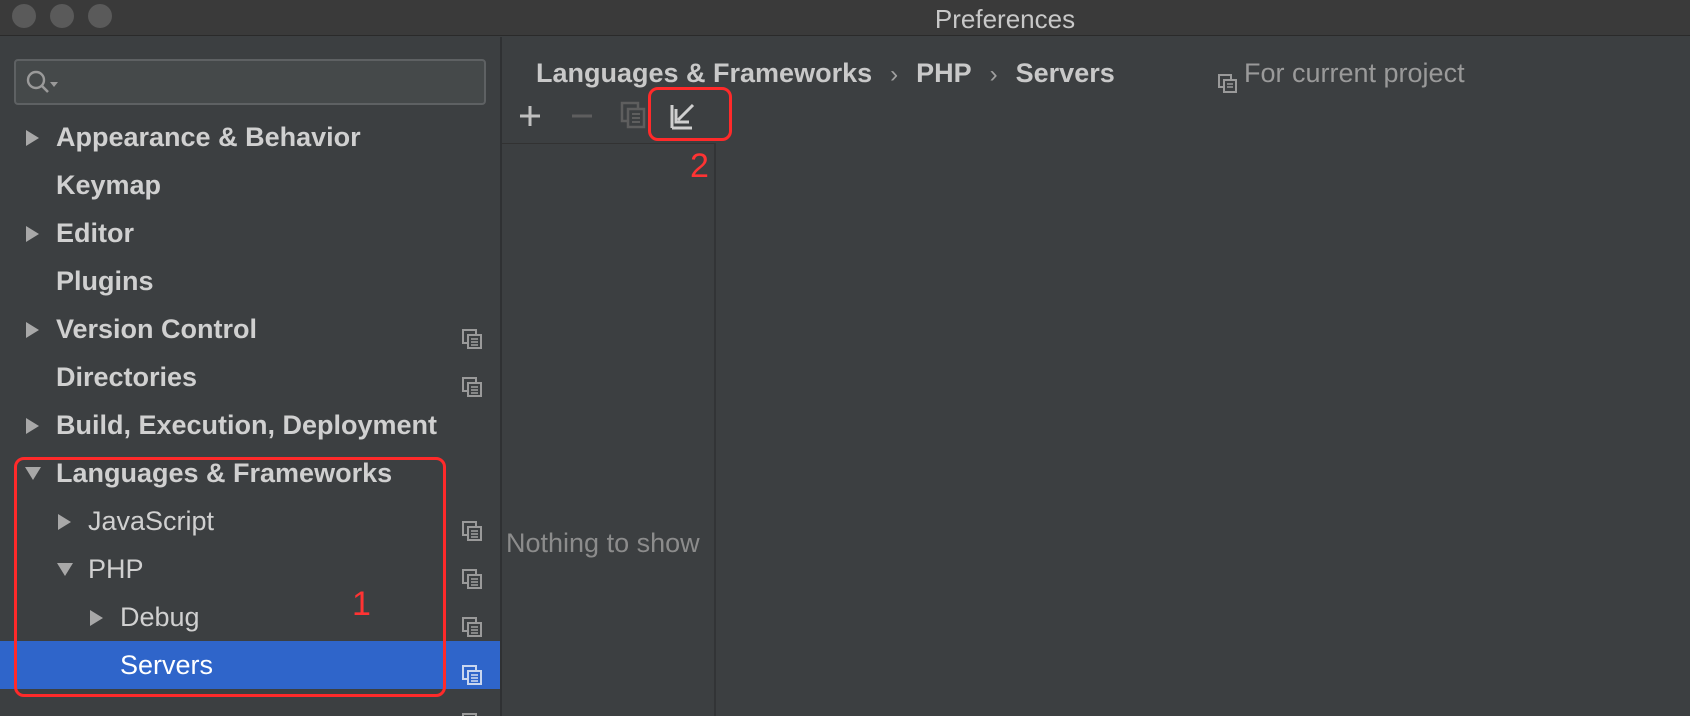  Describe the element at coordinates (1354, 73) in the screenshot. I see `scope-label: For current project` at that location.